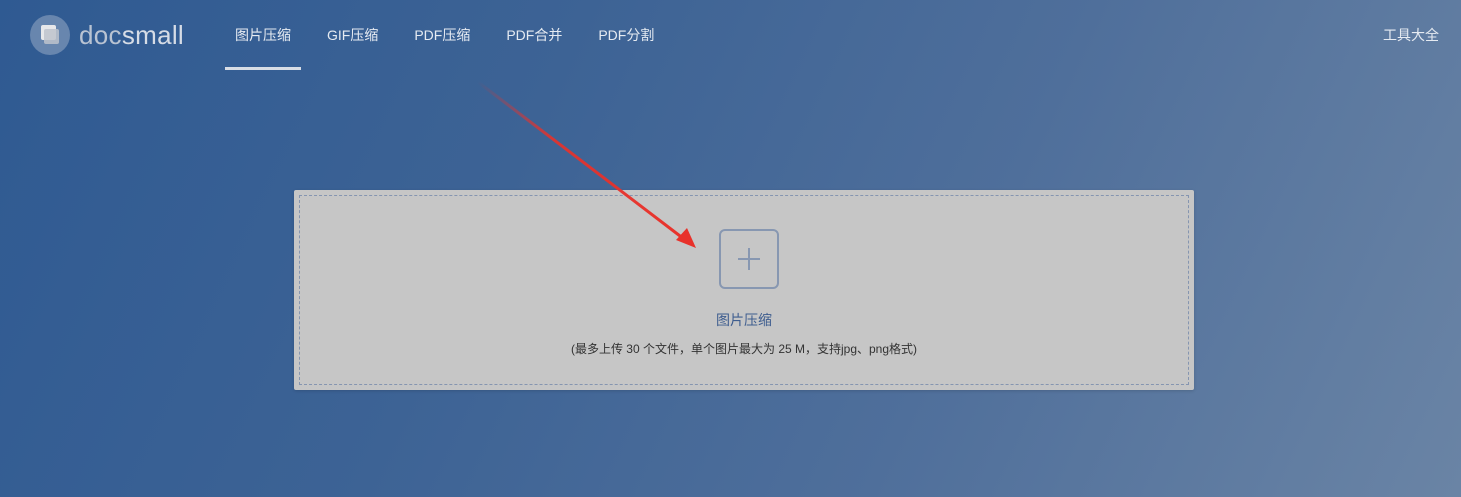 The width and height of the screenshot is (1461, 497). Describe the element at coordinates (626, 35) in the screenshot. I see `nav-item-pdf-split: PDF分割` at that location.